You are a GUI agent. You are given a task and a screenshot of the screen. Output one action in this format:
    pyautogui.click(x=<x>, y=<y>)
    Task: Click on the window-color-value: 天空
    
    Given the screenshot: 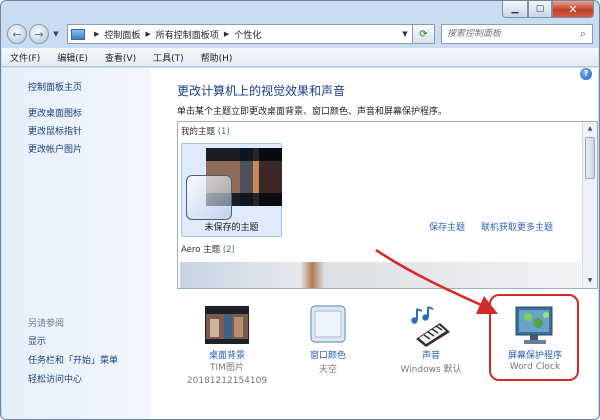 What is the action you would take?
    pyautogui.click(x=327, y=370)
    